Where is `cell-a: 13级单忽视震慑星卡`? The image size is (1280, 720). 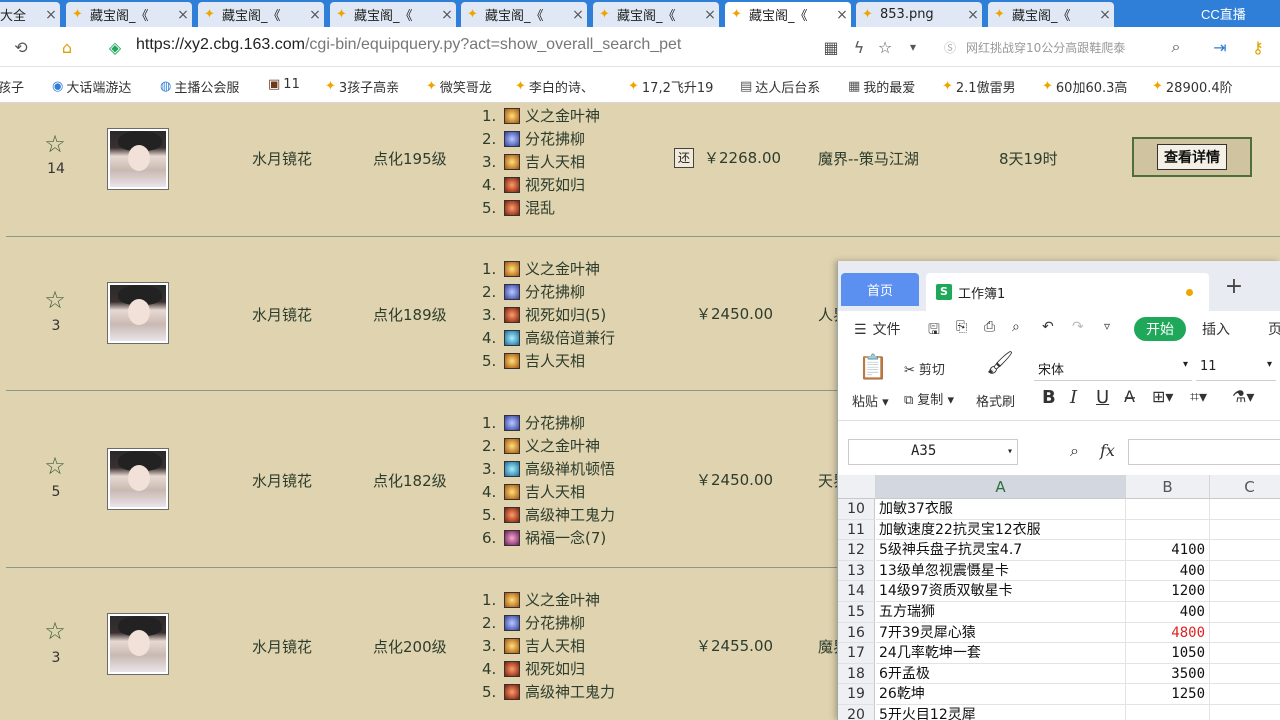
cell-a: 13级单忽视震慑星卡 is located at coordinates (1001, 571).